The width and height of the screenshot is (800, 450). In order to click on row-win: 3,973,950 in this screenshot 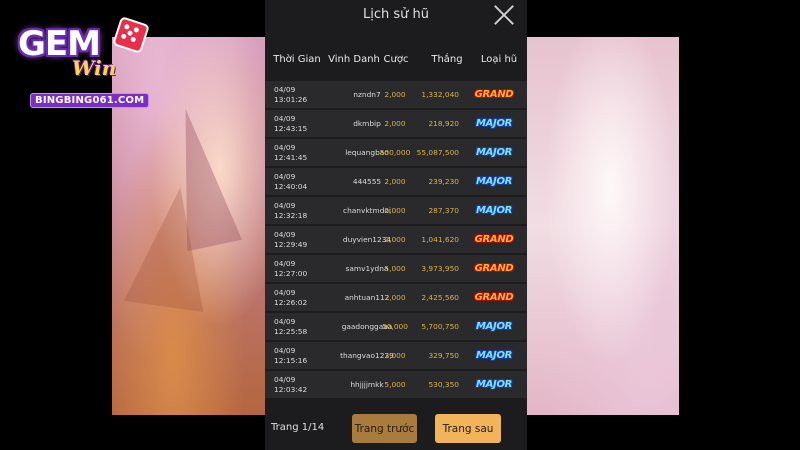, I will do `click(440, 268)`.